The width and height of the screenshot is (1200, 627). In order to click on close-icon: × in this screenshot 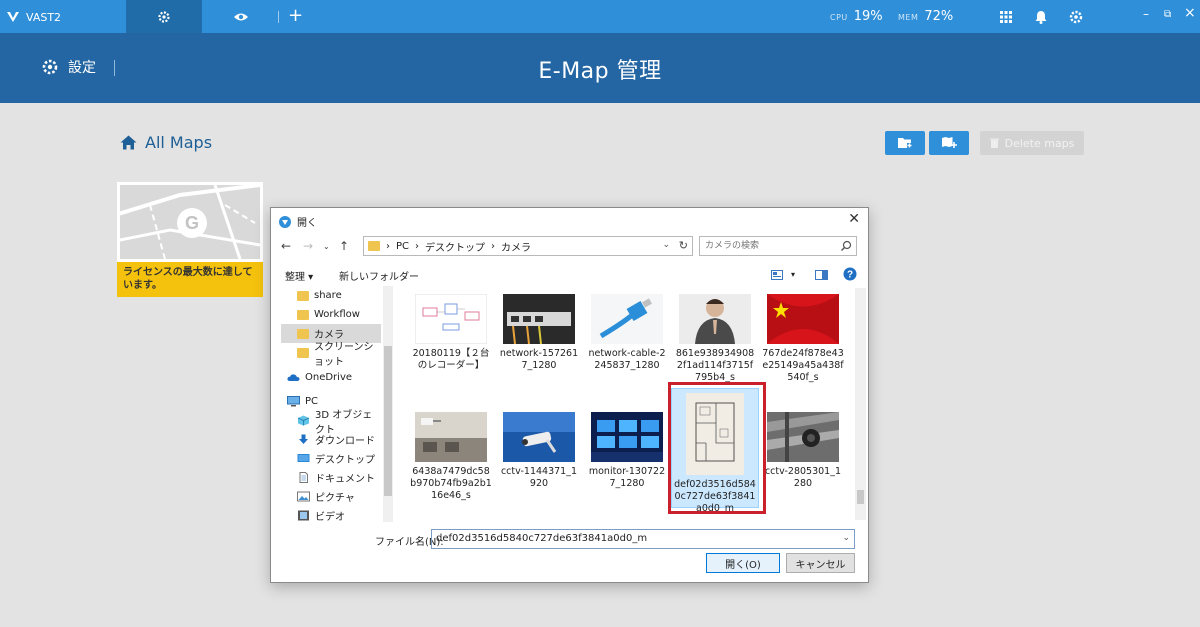, I will do `click(1190, 13)`.